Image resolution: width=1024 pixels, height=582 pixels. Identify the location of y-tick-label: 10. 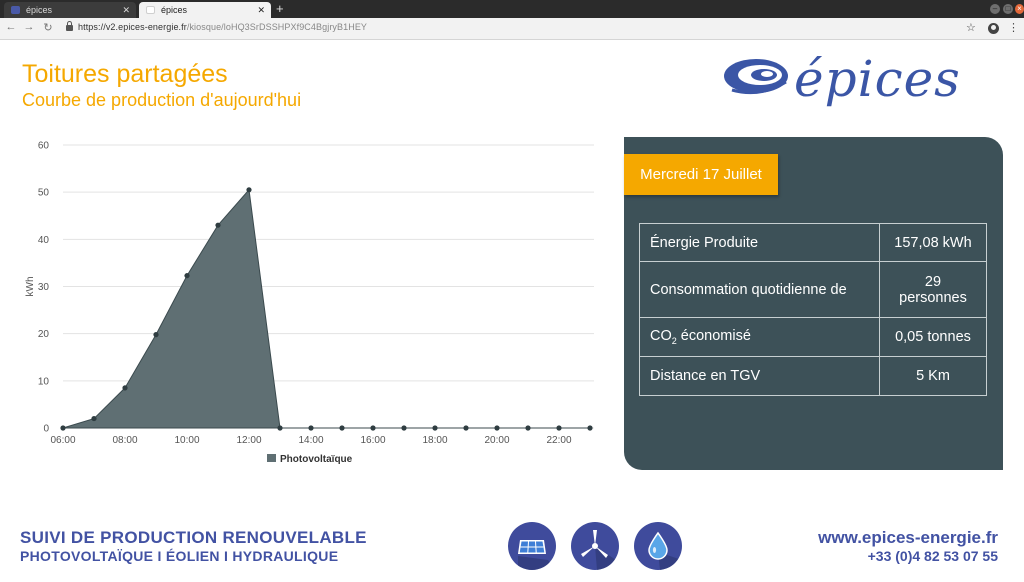
(44, 381).